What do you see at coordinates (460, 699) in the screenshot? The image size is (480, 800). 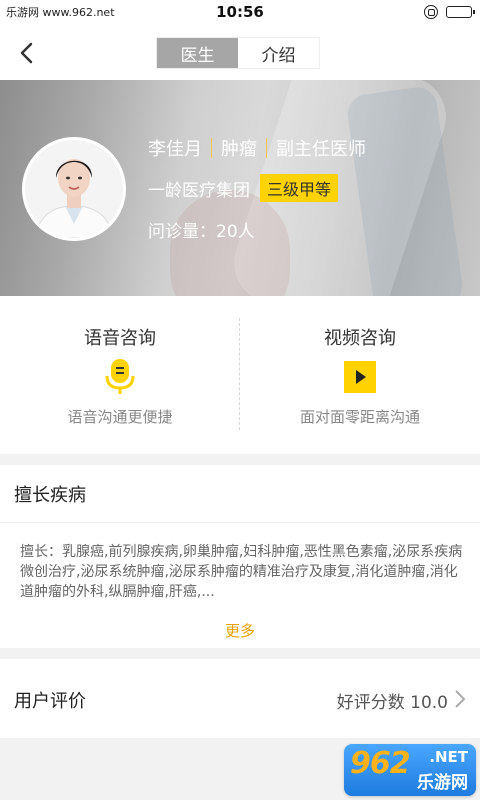 I see `chevron-right-icon` at bounding box center [460, 699].